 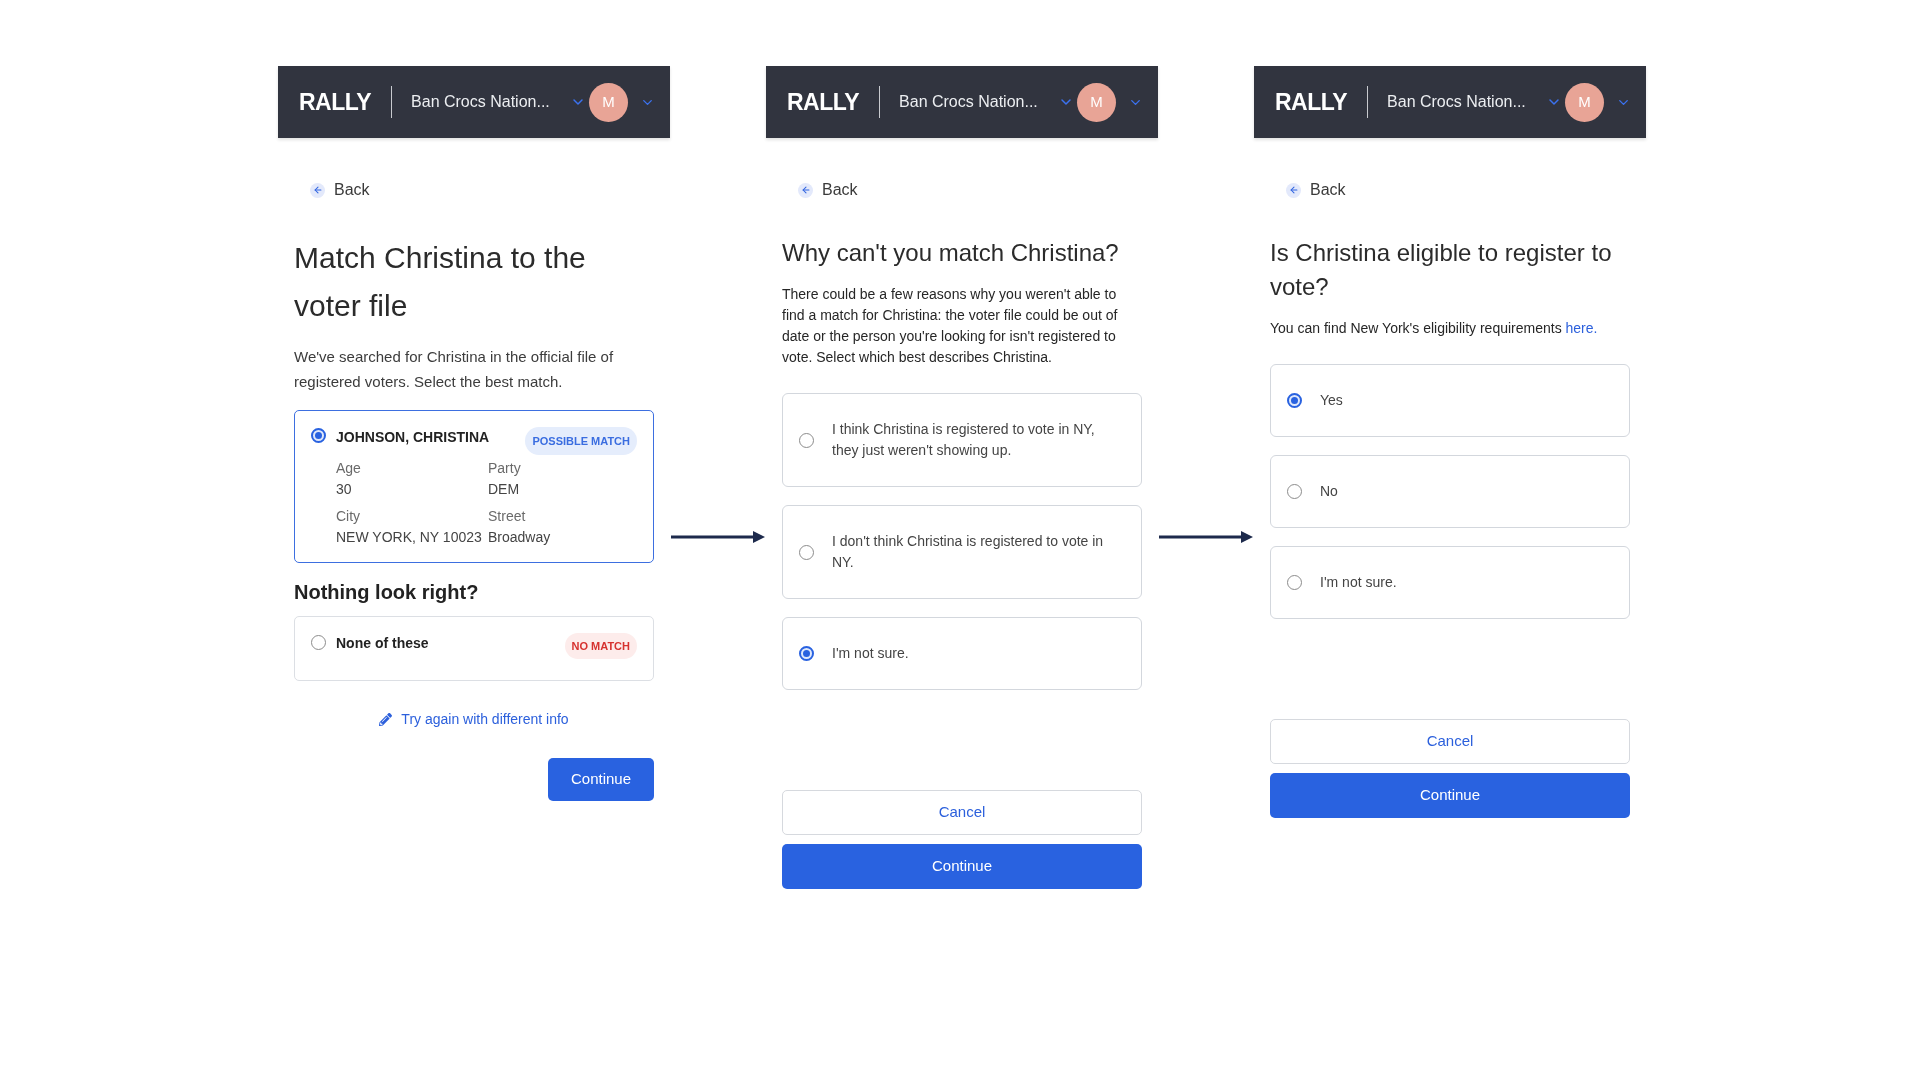 What do you see at coordinates (968, 552) in the screenshot?
I see `option-label: I don't think Christina is registered to vote in NY.` at bounding box center [968, 552].